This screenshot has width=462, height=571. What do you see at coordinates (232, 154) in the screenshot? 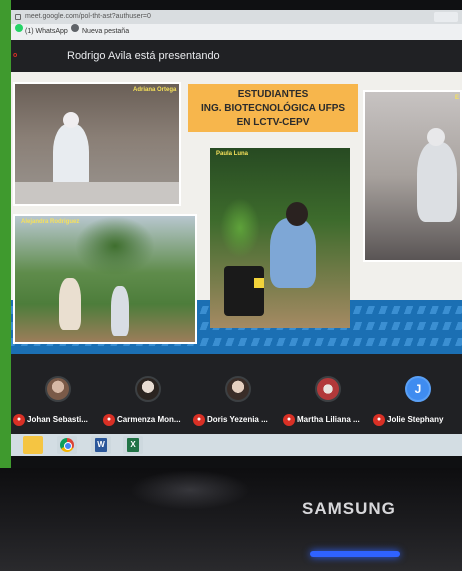
I see `caption-plant: Paula Luna` at bounding box center [232, 154].